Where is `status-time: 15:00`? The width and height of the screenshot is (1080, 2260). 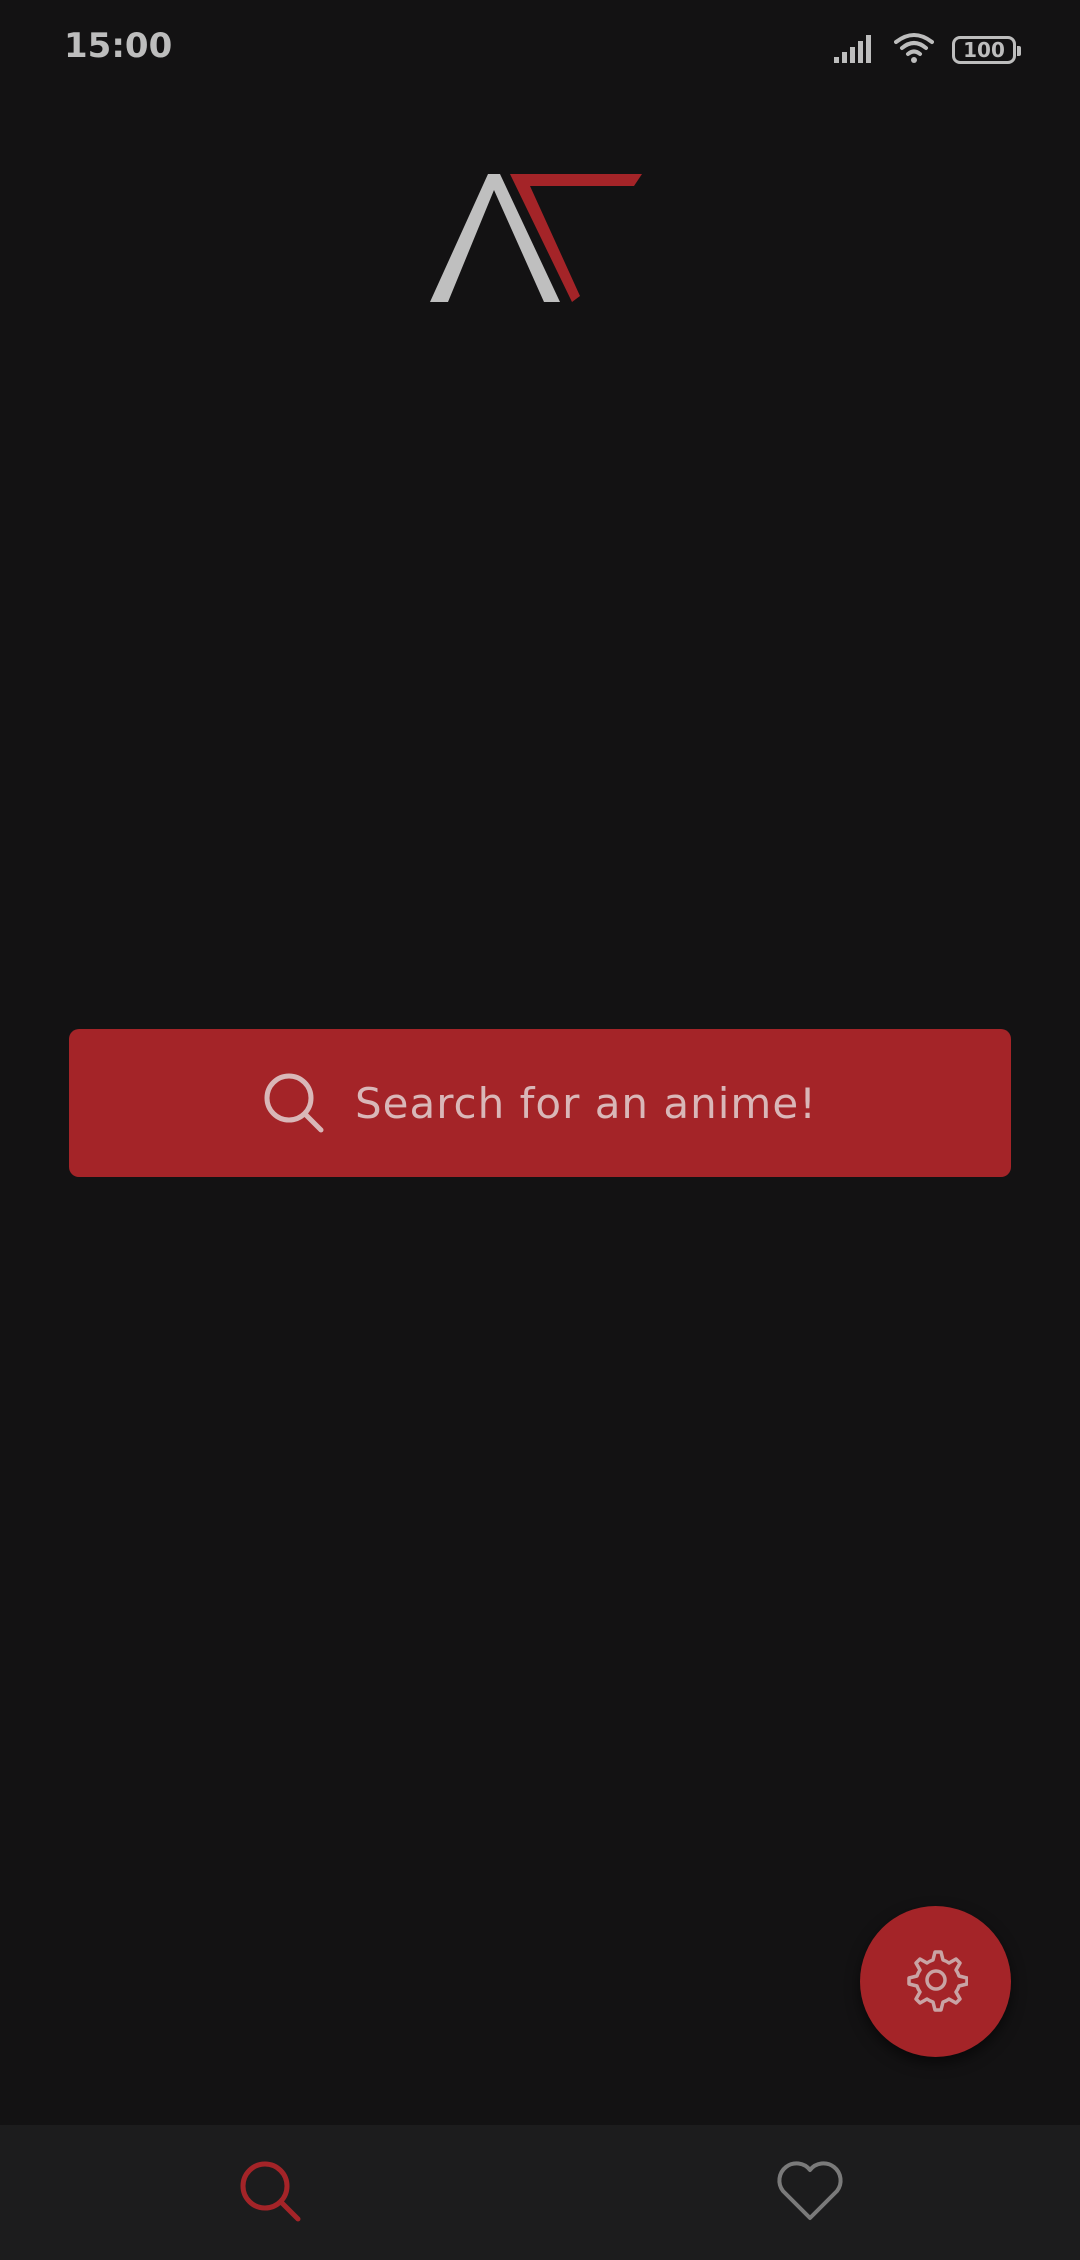
status-time: 15:00 is located at coordinates (118, 46).